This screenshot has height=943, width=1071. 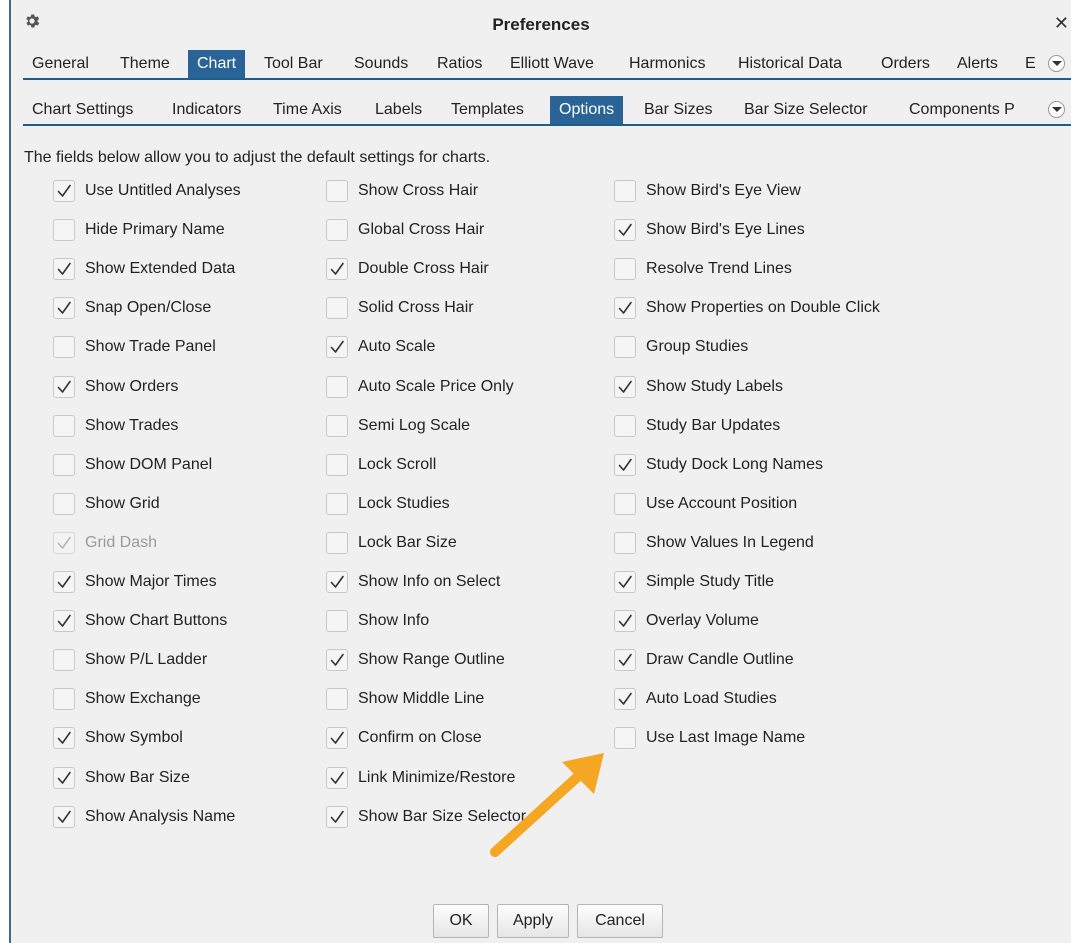 What do you see at coordinates (337, 504) in the screenshot?
I see `lock-studies-checkbox` at bounding box center [337, 504].